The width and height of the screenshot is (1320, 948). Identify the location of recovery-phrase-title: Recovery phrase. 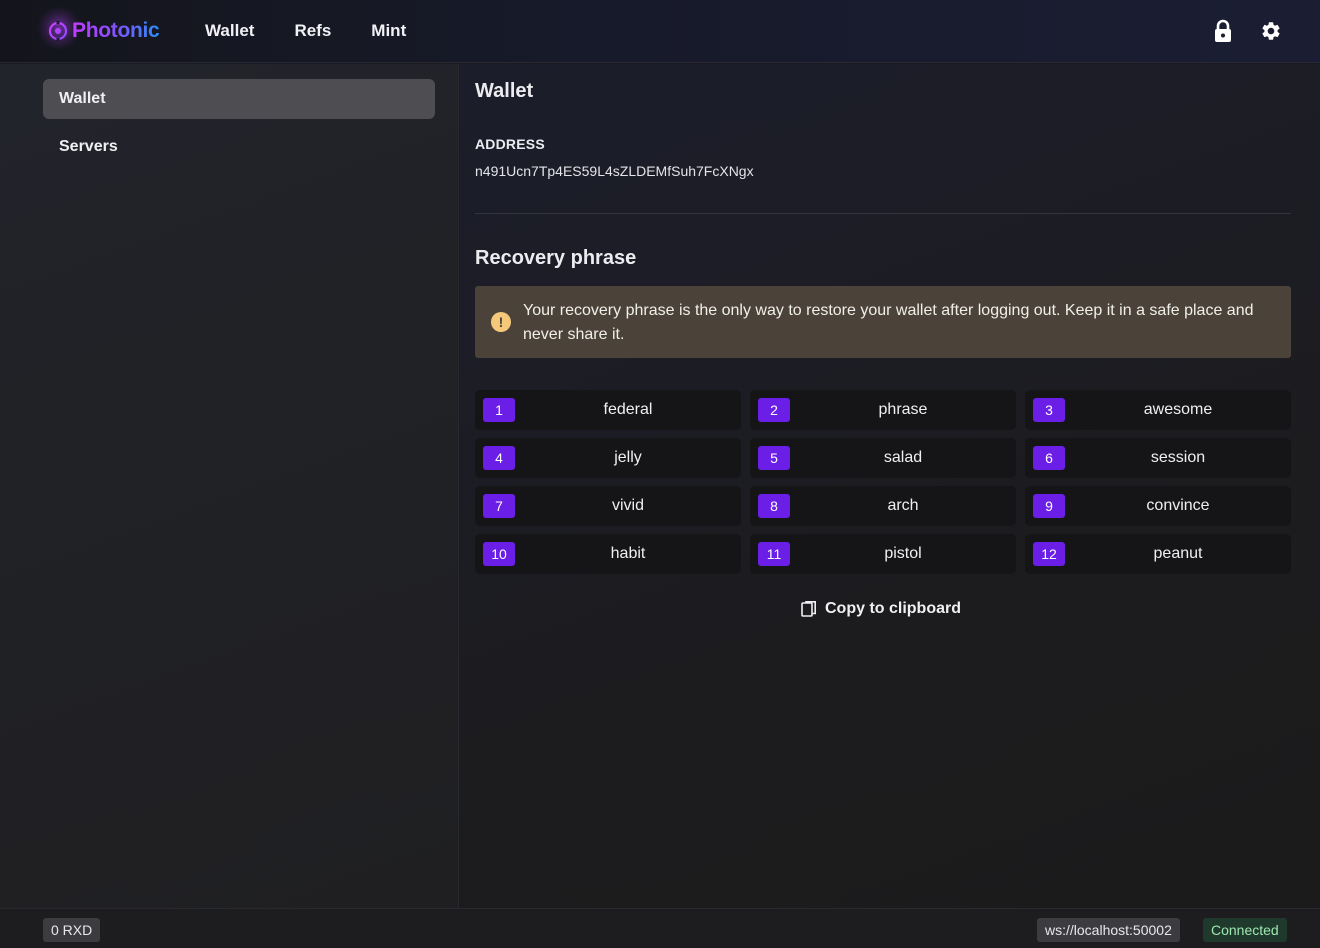
(556, 258).